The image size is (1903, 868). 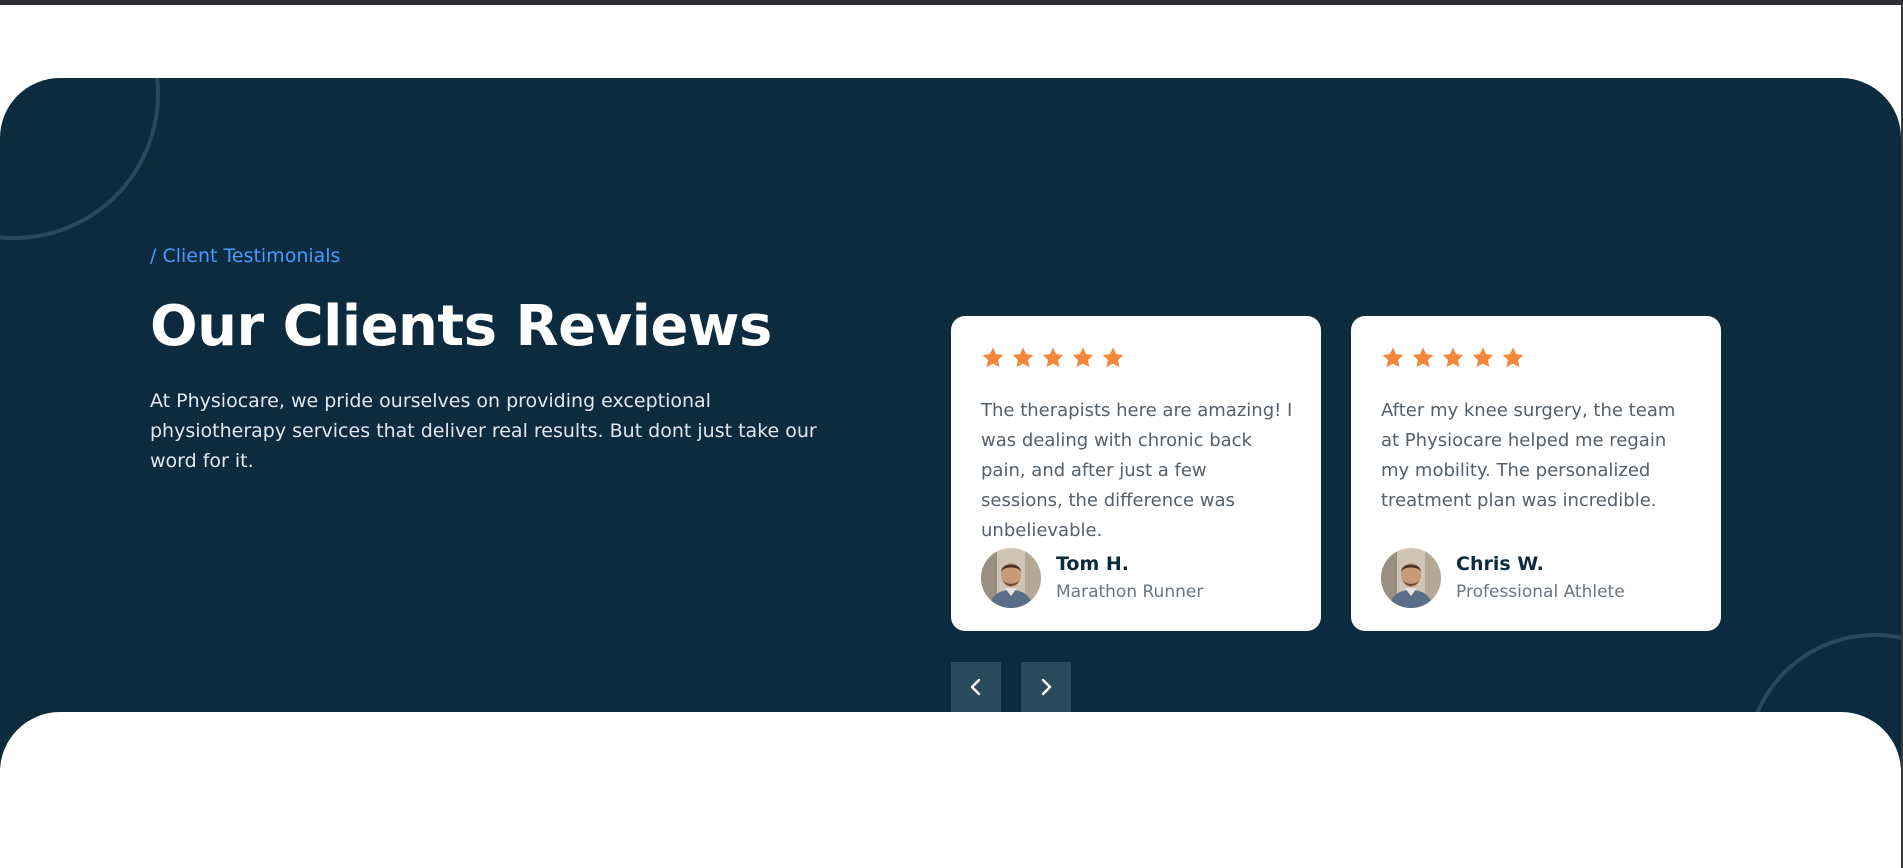 I want to click on carousel-next-button, so click(x=1046, y=687).